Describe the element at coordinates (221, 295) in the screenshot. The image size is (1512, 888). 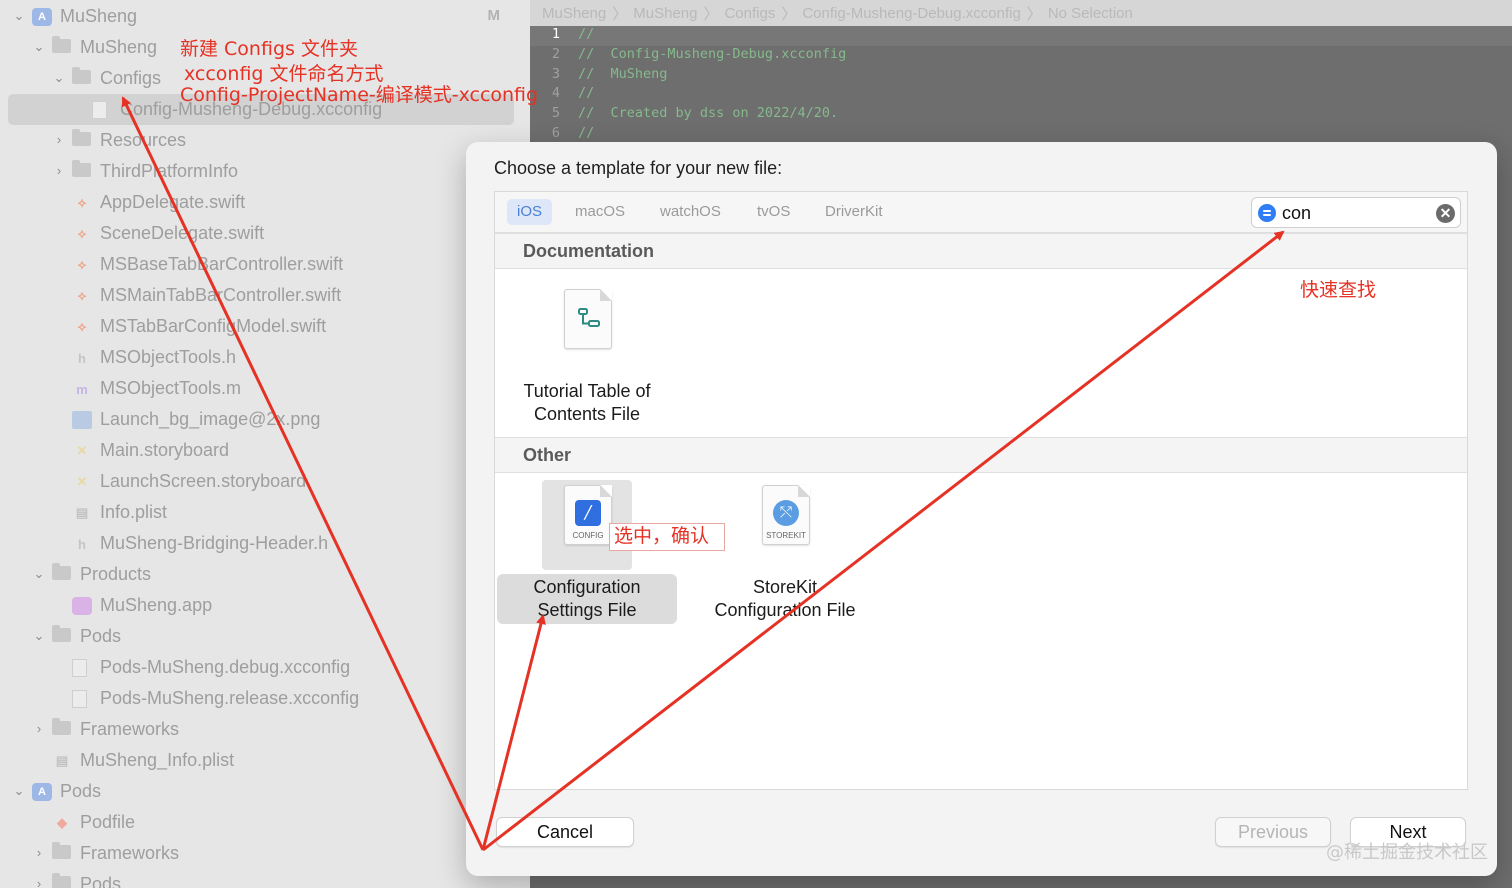
I see `navigator-item-label: MSMainTabBarController.swift` at that location.